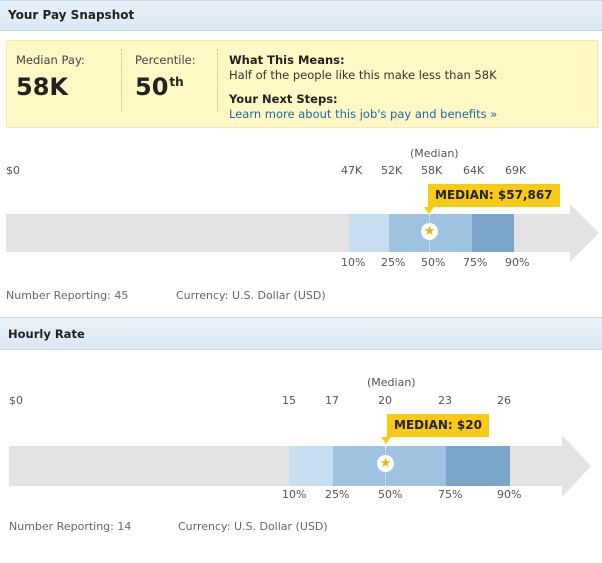 The height and width of the screenshot is (563, 602). What do you see at coordinates (176, 82) in the screenshot?
I see `percentile-suffix: th` at bounding box center [176, 82].